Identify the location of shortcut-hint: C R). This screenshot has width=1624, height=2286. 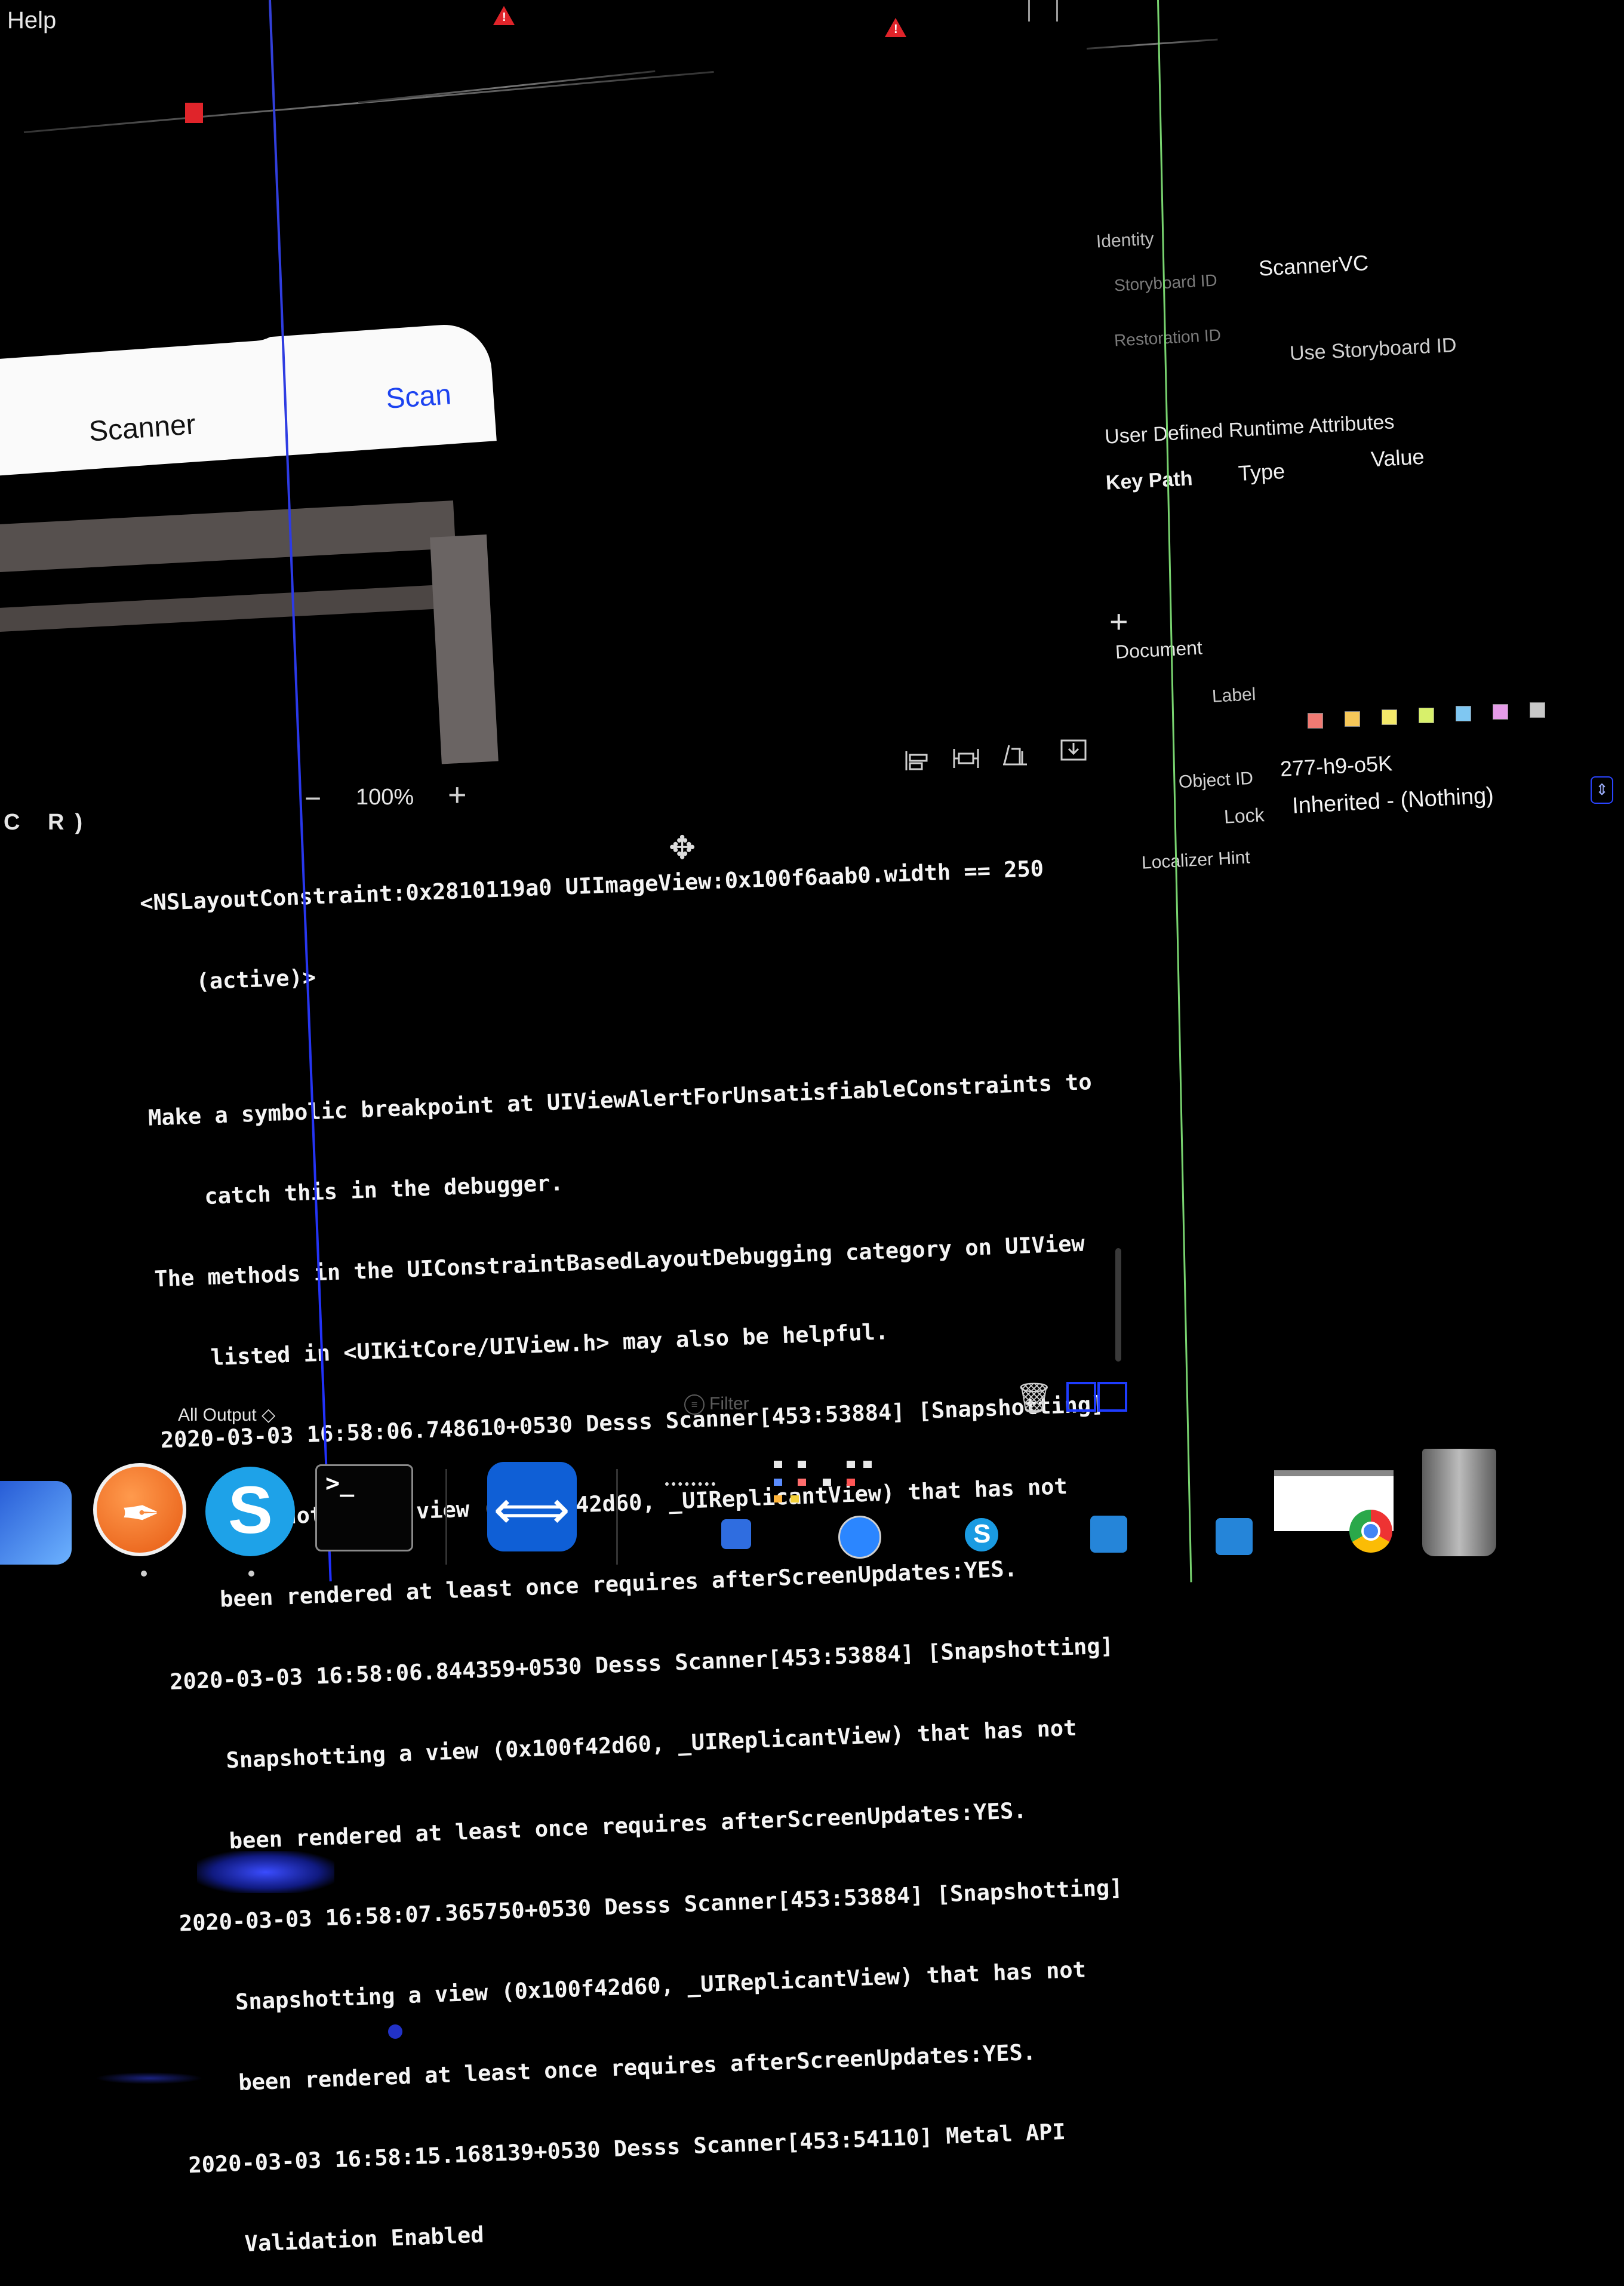
(49, 822).